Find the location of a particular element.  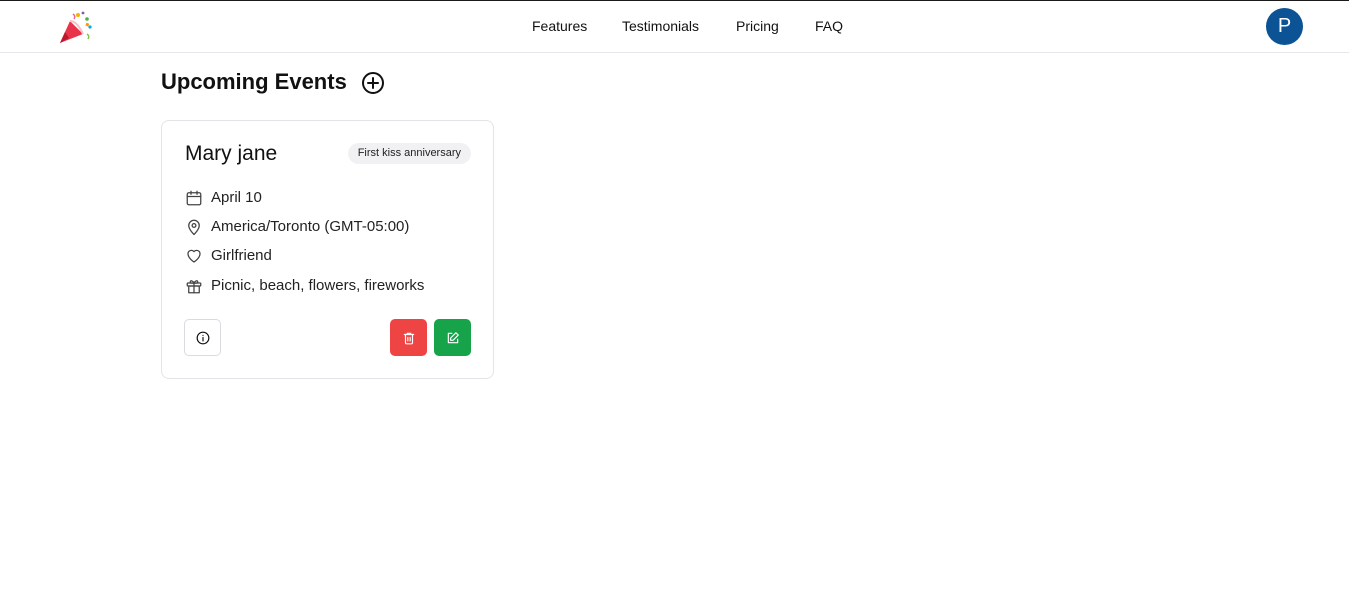

trash-icon is located at coordinates (408, 338).